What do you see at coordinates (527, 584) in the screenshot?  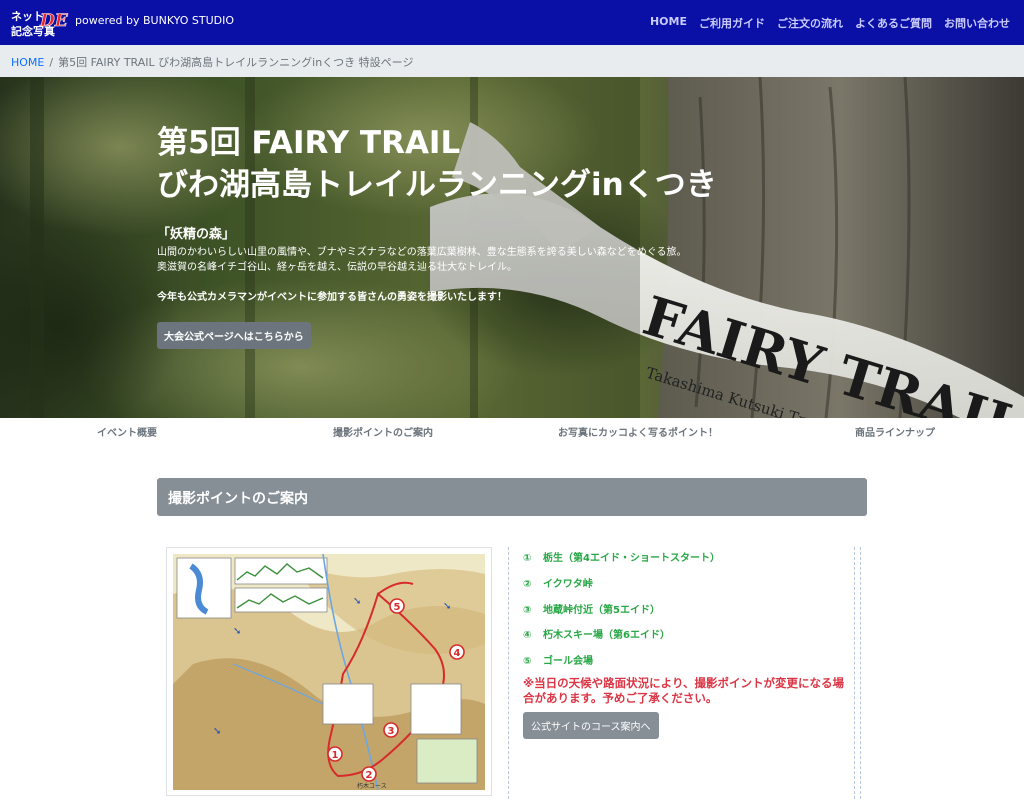 I see `photo-point-number: ②` at bounding box center [527, 584].